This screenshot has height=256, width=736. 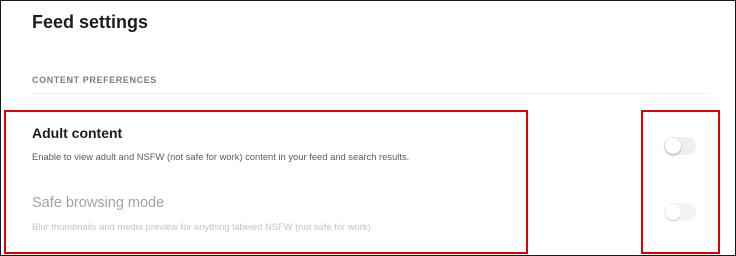 I want to click on page-title: Feed settings, so click(x=90, y=22).